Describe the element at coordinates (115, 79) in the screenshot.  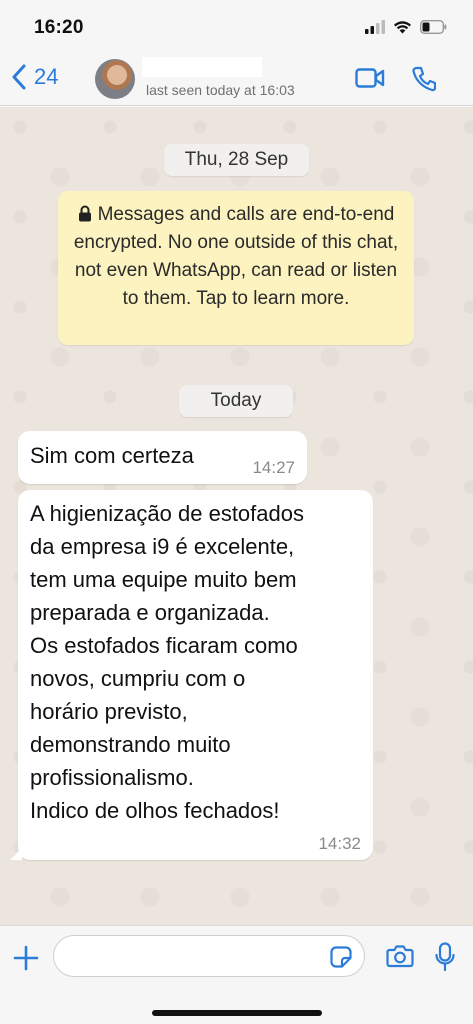
I see `avatar` at that location.